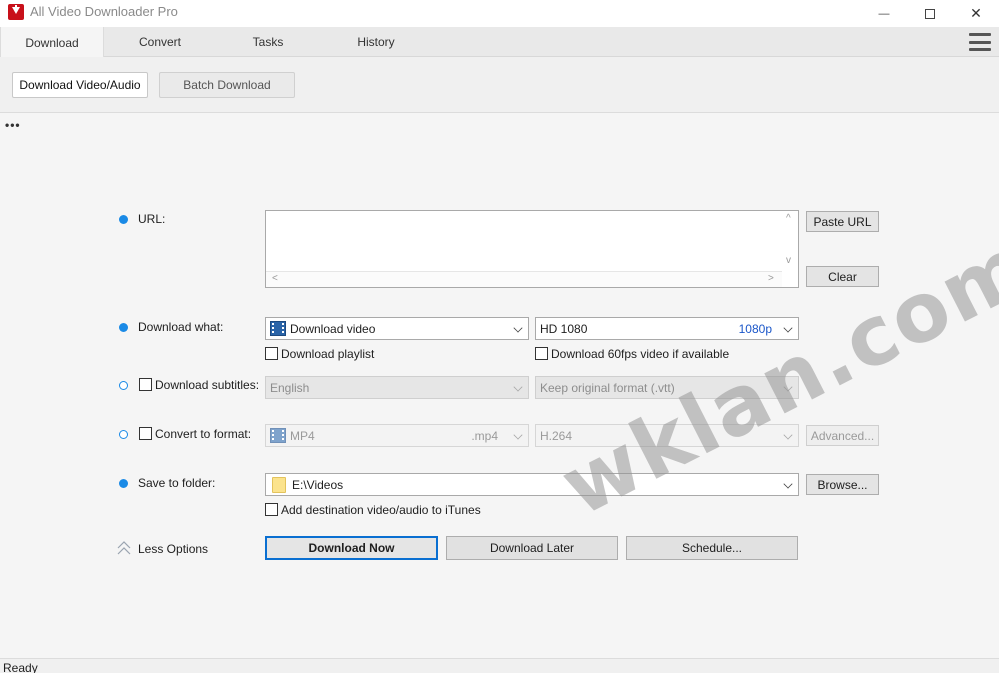  What do you see at coordinates (318, 484) in the screenshot?
I see `save-folder-path: E:\Videos` at bounding box center [318, 484].